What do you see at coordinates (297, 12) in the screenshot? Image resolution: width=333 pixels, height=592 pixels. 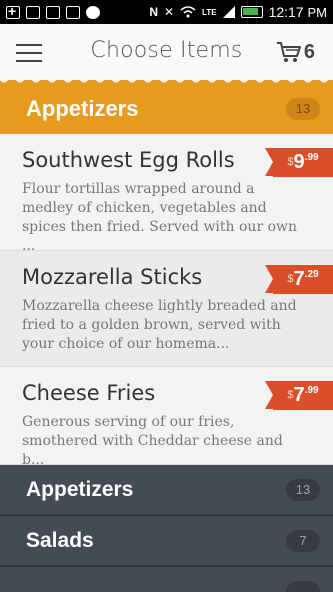 I see `status-time: 12:17 PM` at bounding box center [297, 12].